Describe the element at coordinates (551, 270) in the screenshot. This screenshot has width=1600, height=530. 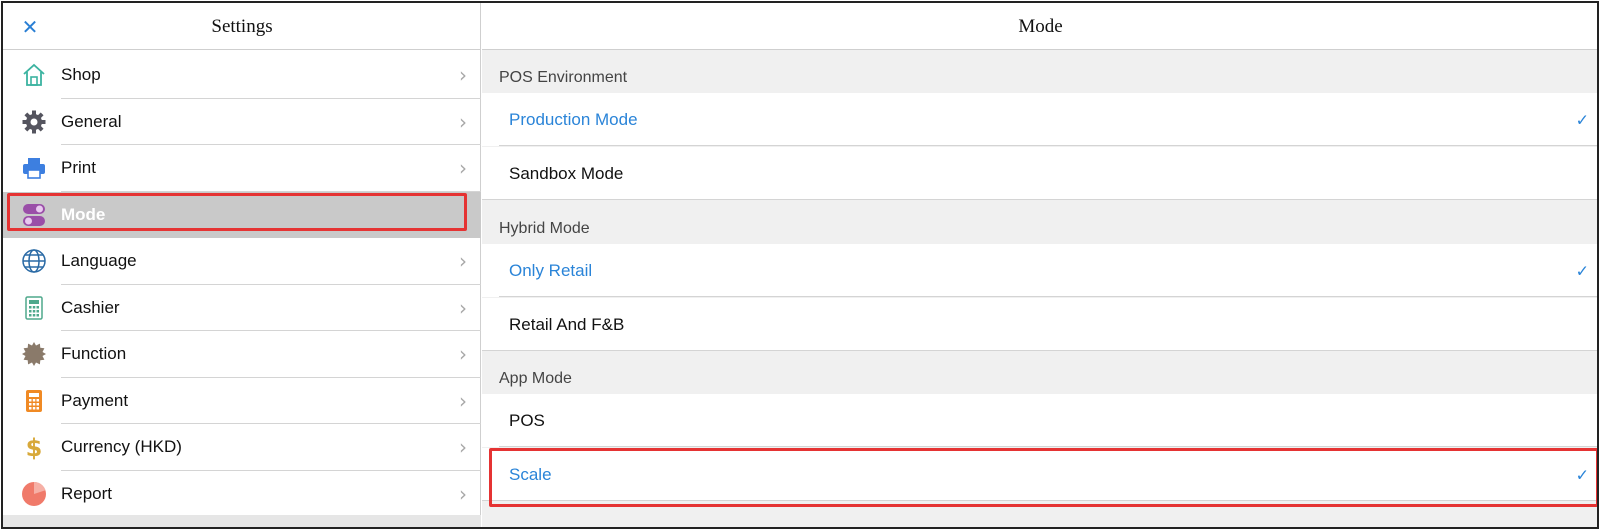
I see `option-label: Only Retail` at that location.